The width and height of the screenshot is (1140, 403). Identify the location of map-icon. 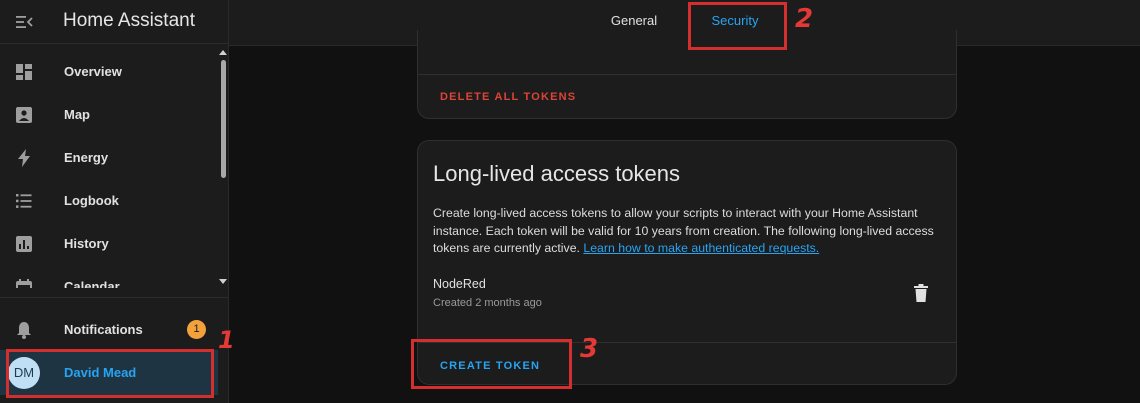
(24, 114).